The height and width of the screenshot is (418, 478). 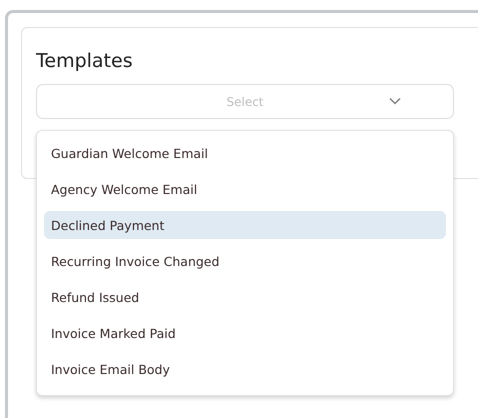 What do you see at coordinates (245, 333) in the screenshot?
I see `dropdown-option: Invoice Marked Paid` at bounding box center [245, 333].